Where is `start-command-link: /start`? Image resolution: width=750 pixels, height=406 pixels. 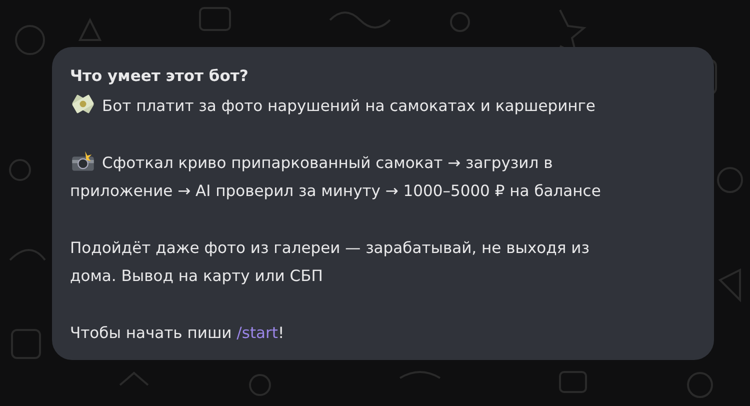
start-command-link: /start is located at coordinates (257, 333).